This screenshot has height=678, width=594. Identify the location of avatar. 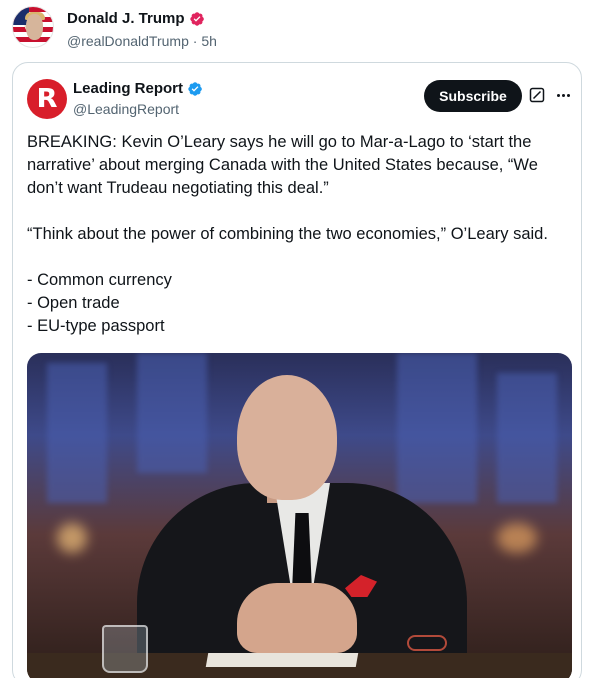
(33, 27).